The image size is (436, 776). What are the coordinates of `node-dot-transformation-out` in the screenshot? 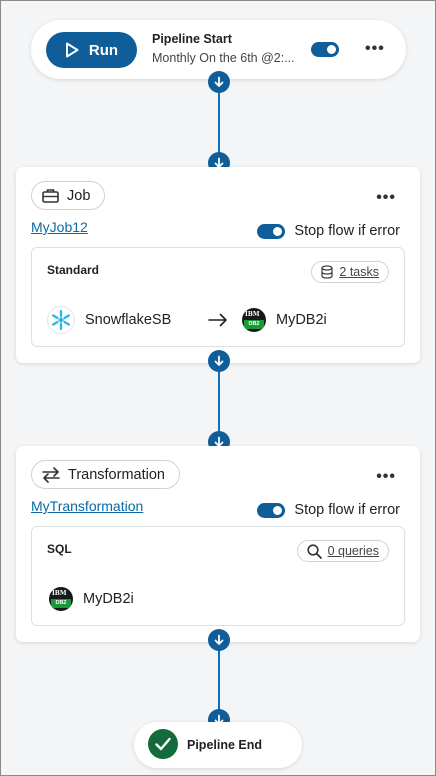 It's located at (219, 640).